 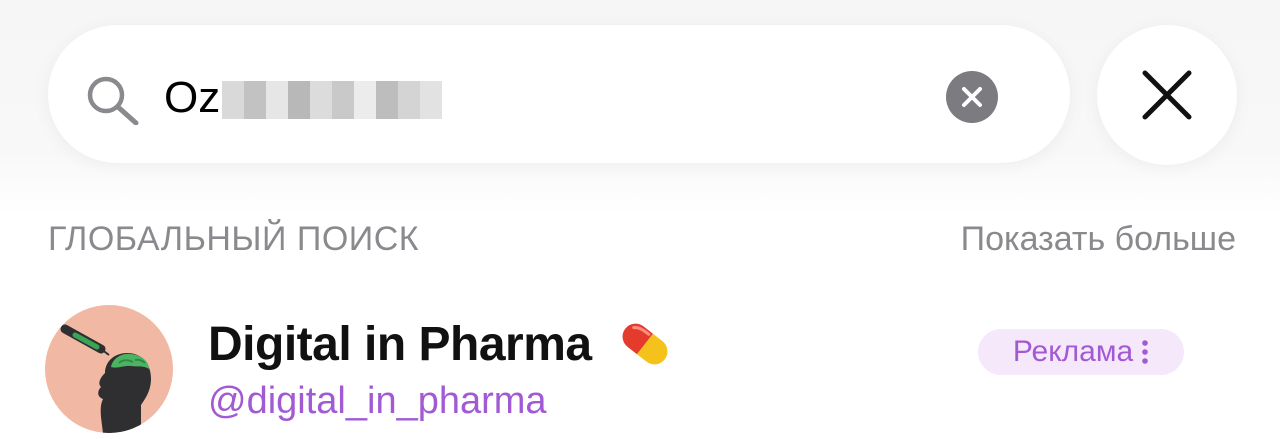 I want to click on close-icon, so click(x=1167, y=95).